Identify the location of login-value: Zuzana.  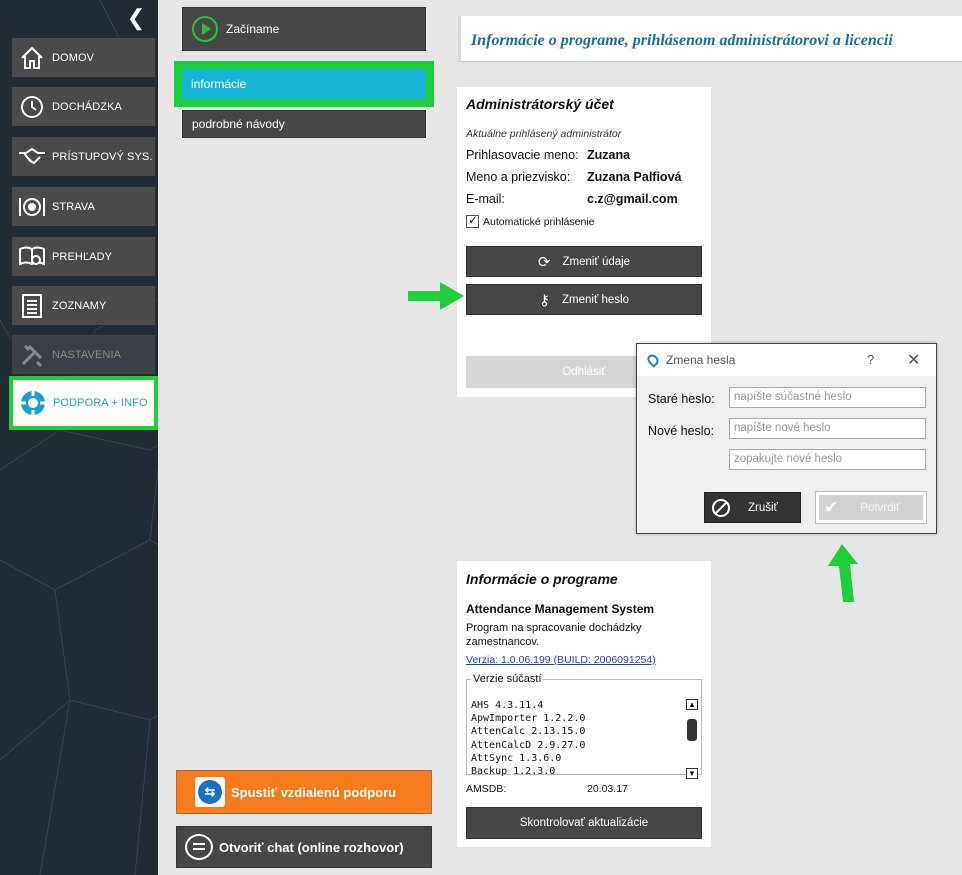
(609, 155).